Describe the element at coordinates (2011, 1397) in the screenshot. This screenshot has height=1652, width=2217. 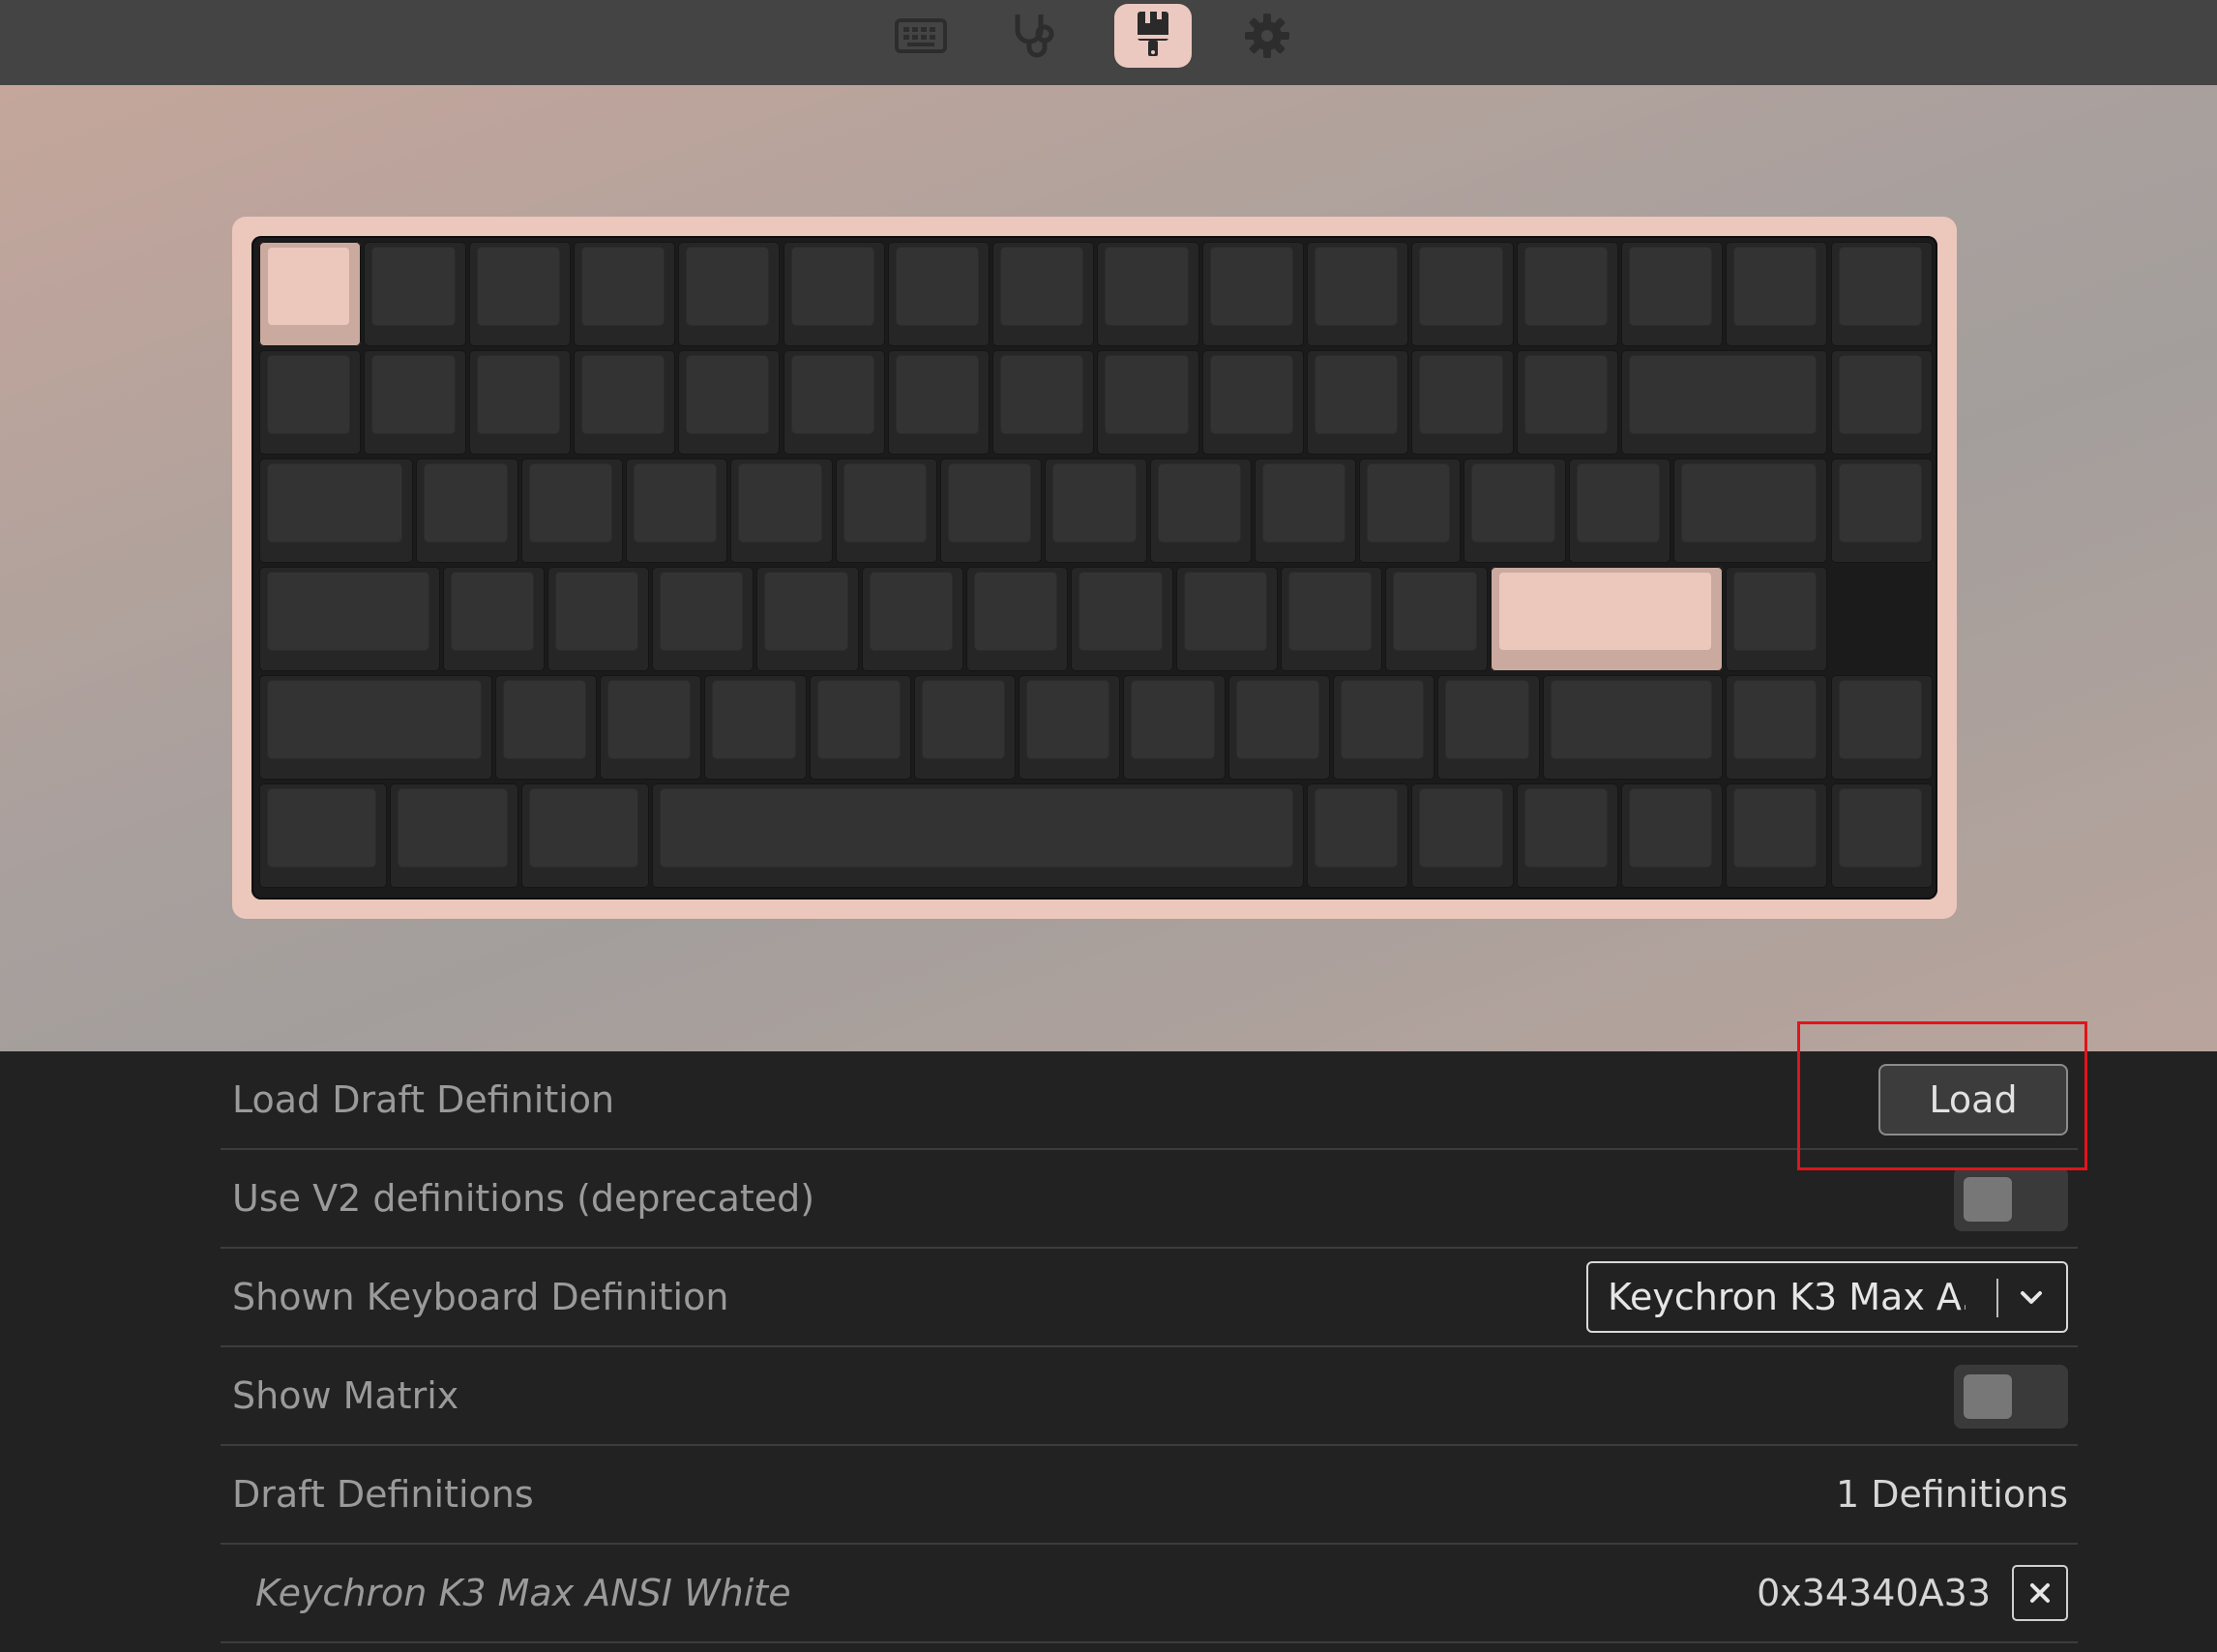
I see `show-matrix-toggle` at that location.